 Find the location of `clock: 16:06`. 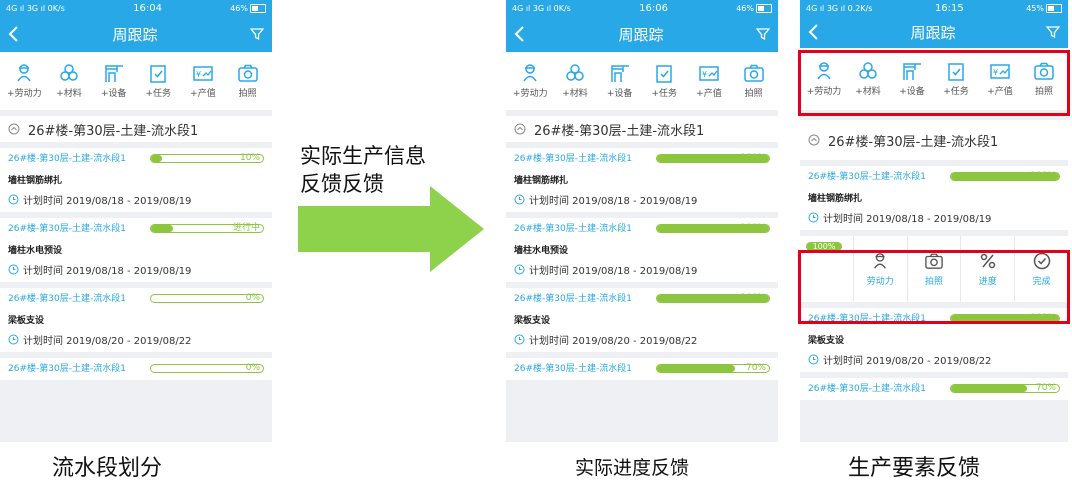

clock: 16:06 is located at coordinates (653, 8).